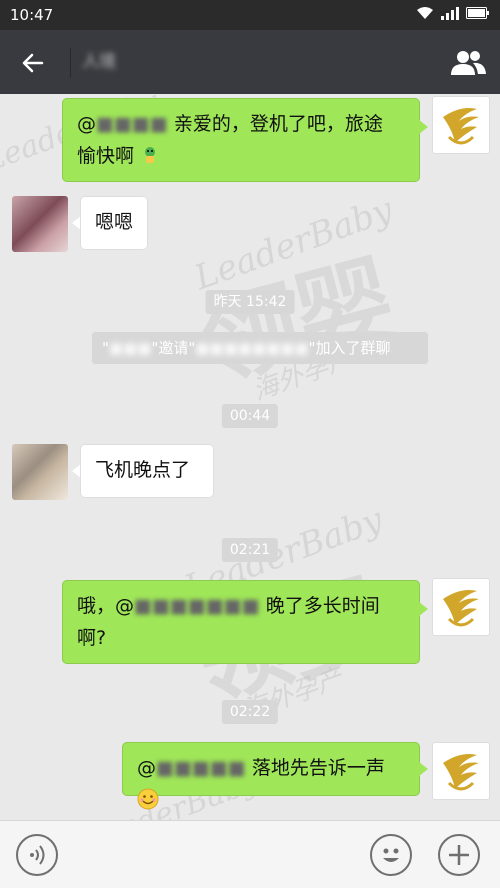 The width and height of the screenshot is (500, 888). Describe the element at coordinates (241, 140) in the screenshot. I see `message-bubble-outgoing: @■■■■ 亲爱的，登机了吧，旅途 愉快啊` at that location.